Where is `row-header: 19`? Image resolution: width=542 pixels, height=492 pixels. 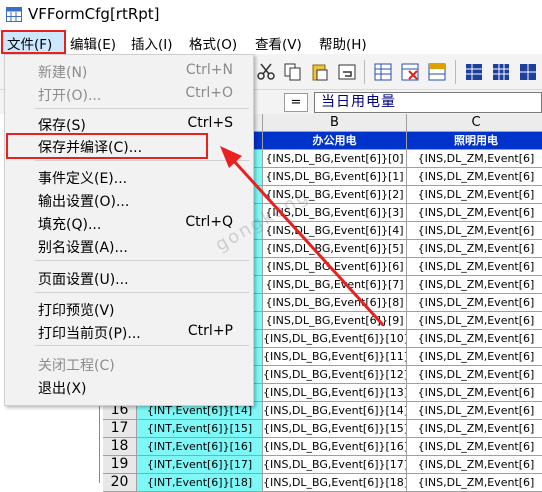
row-header: 19 is located at coordinates (120, 465).